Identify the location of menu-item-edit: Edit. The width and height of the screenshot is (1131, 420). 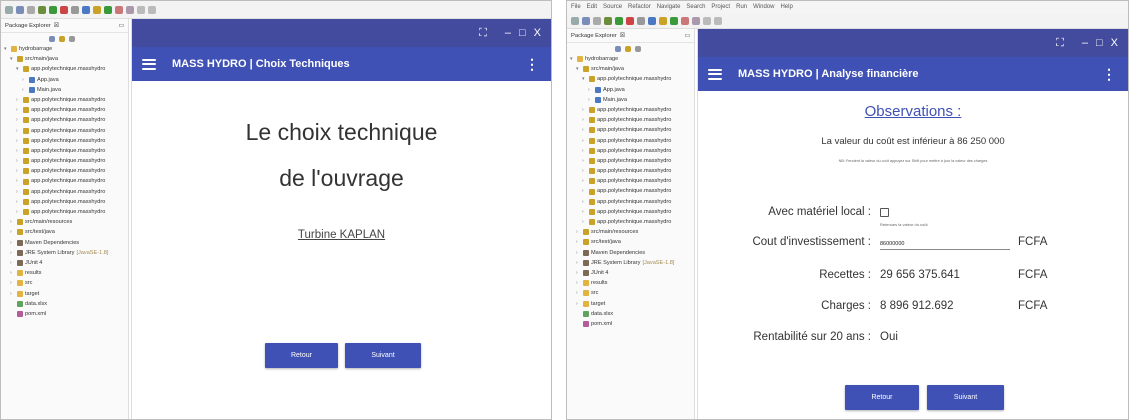
(592, 7).